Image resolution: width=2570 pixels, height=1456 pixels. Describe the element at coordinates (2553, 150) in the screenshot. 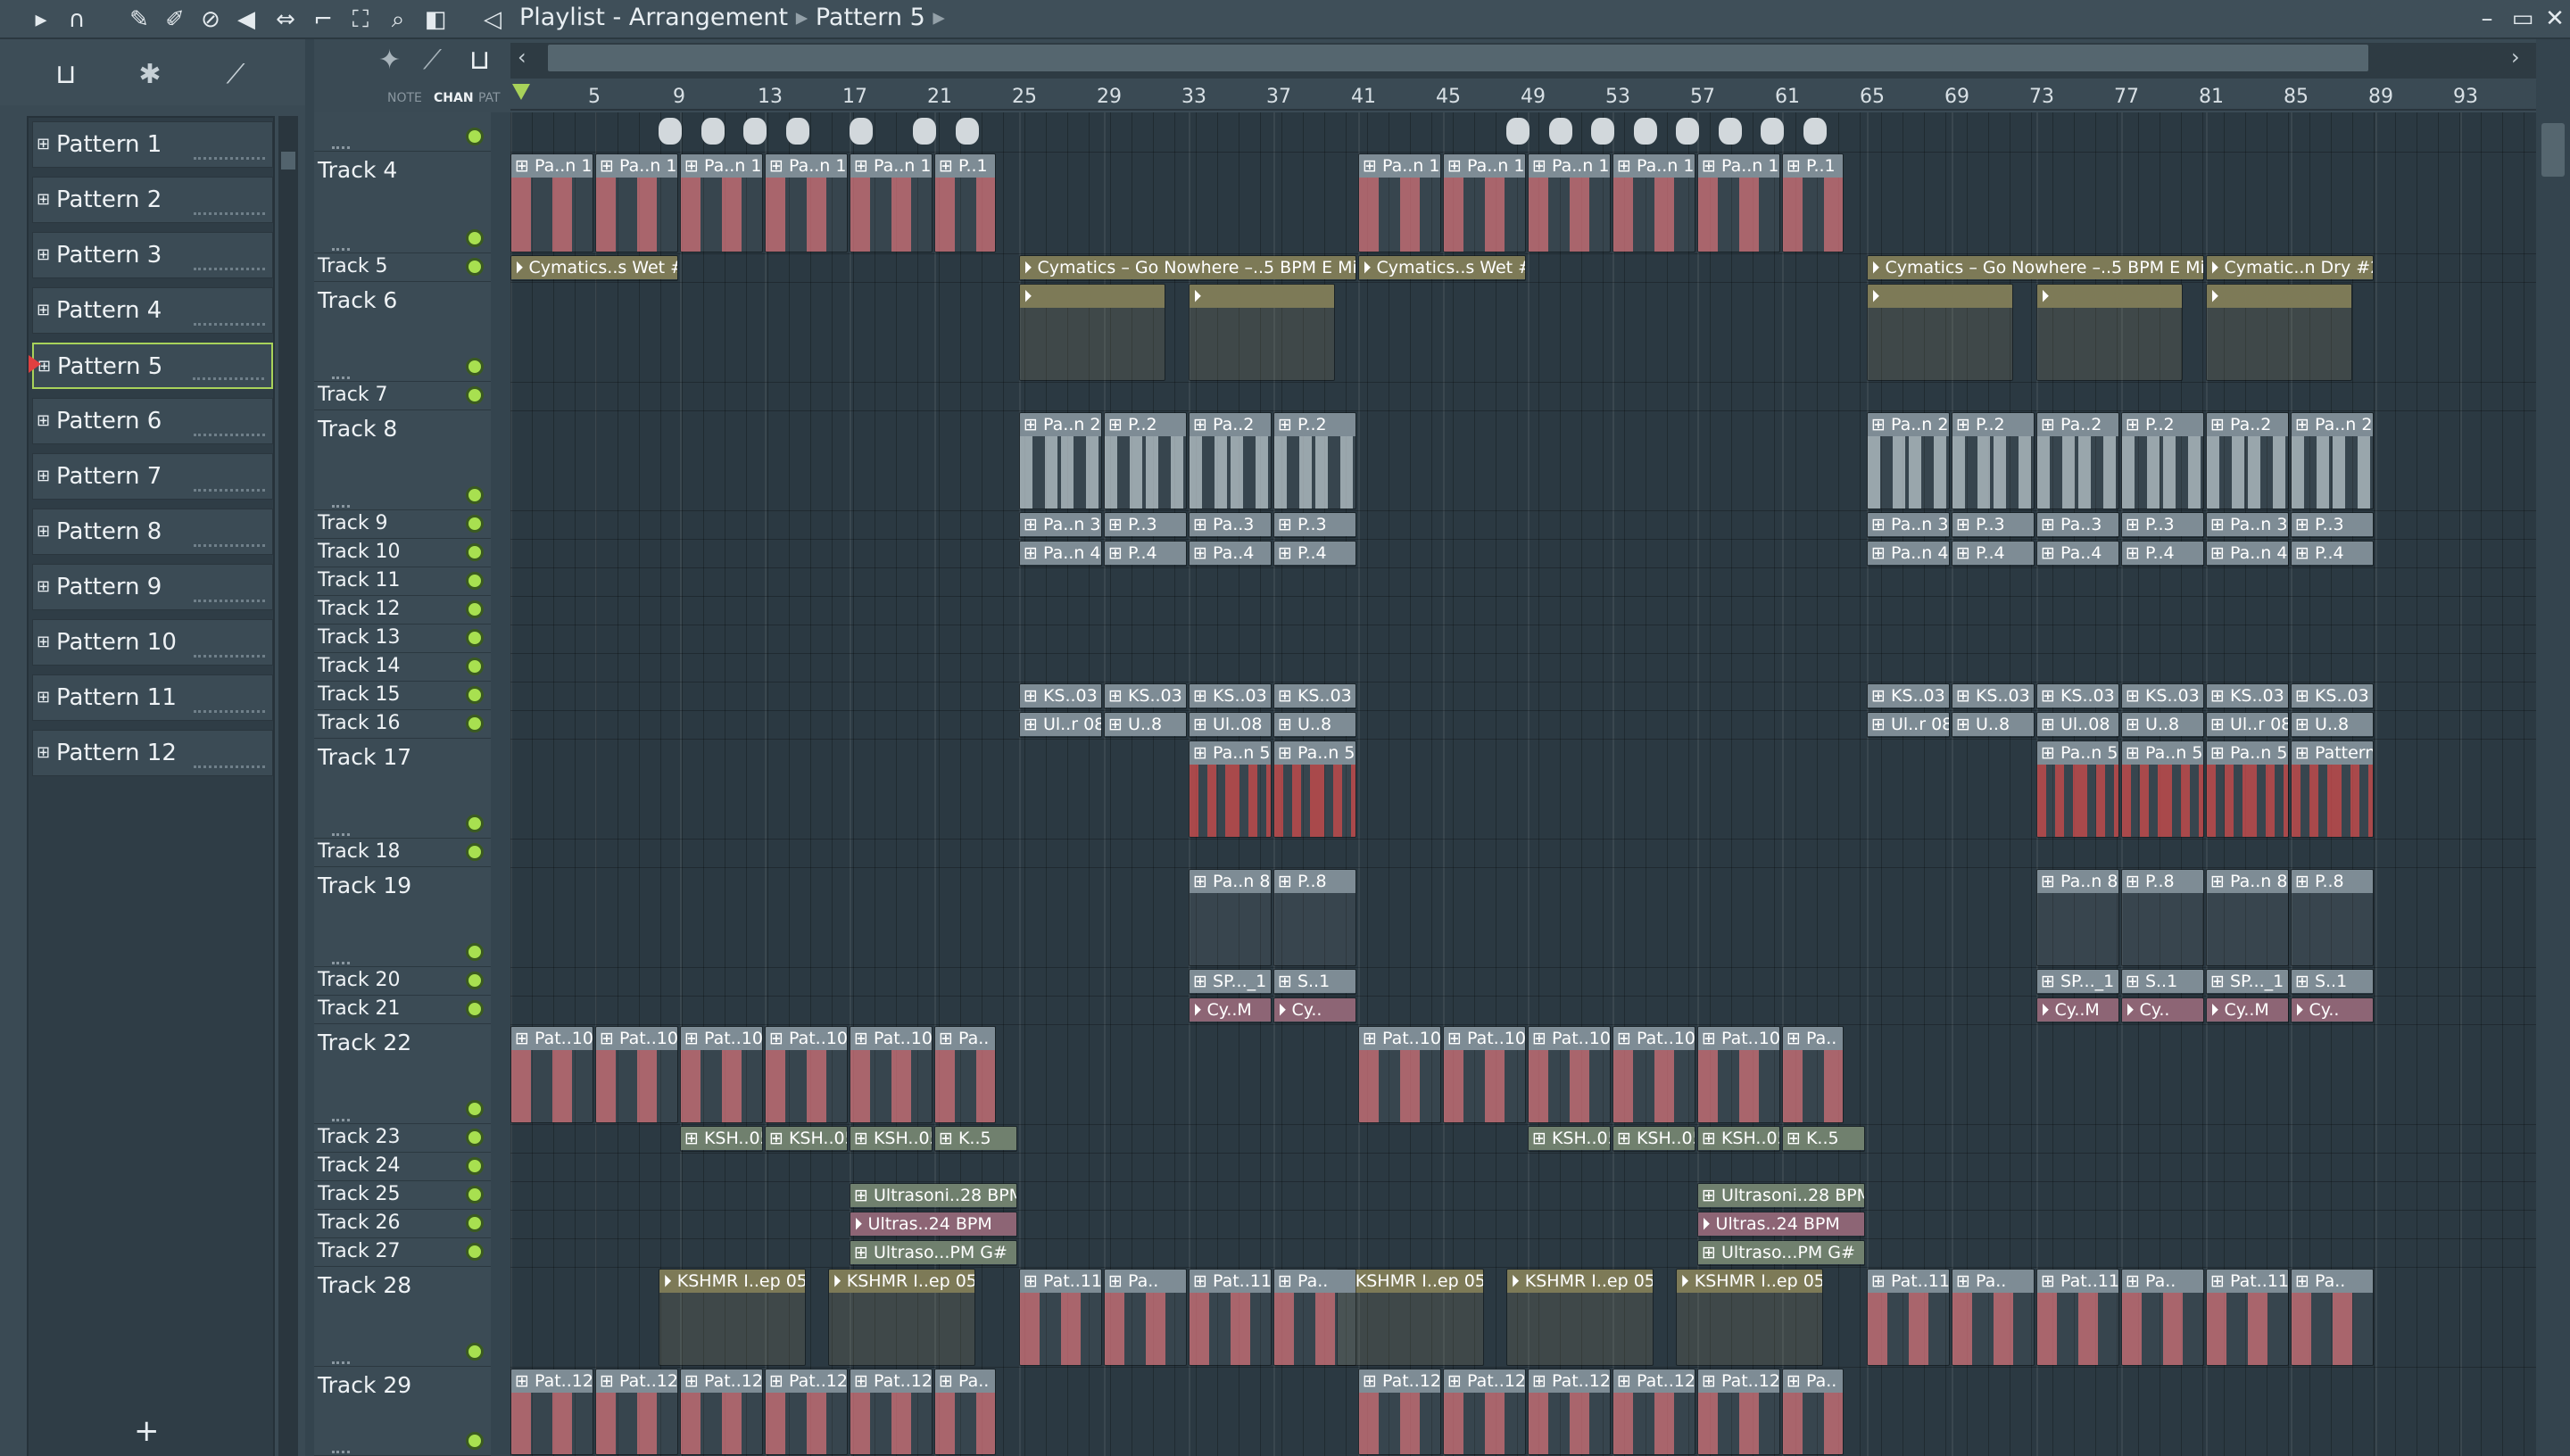

I see `vertical-scroll-thumb` at that location.